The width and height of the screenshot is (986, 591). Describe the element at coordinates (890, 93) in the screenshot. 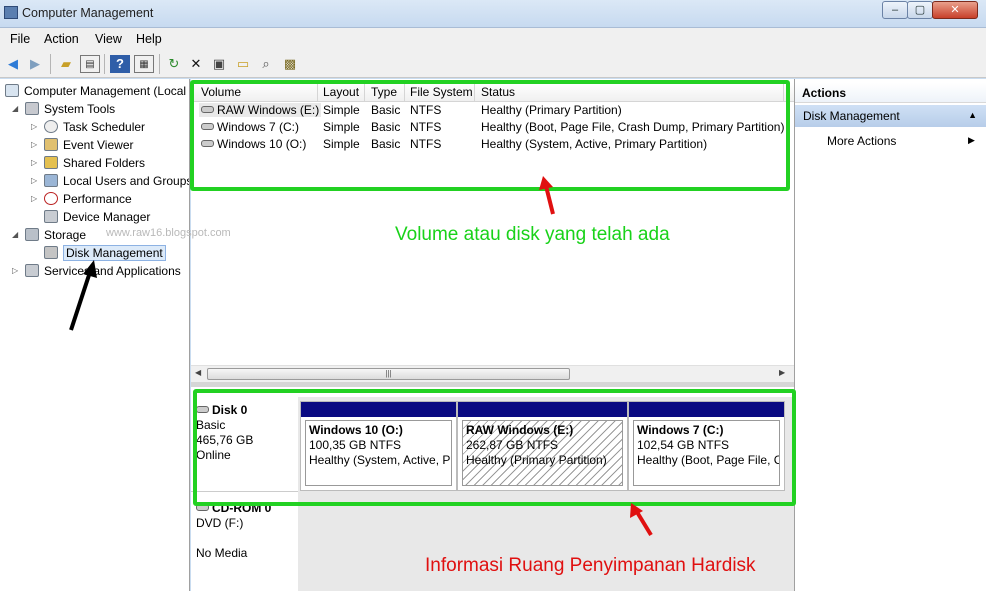

I see `actions-header: Actions` at that location.